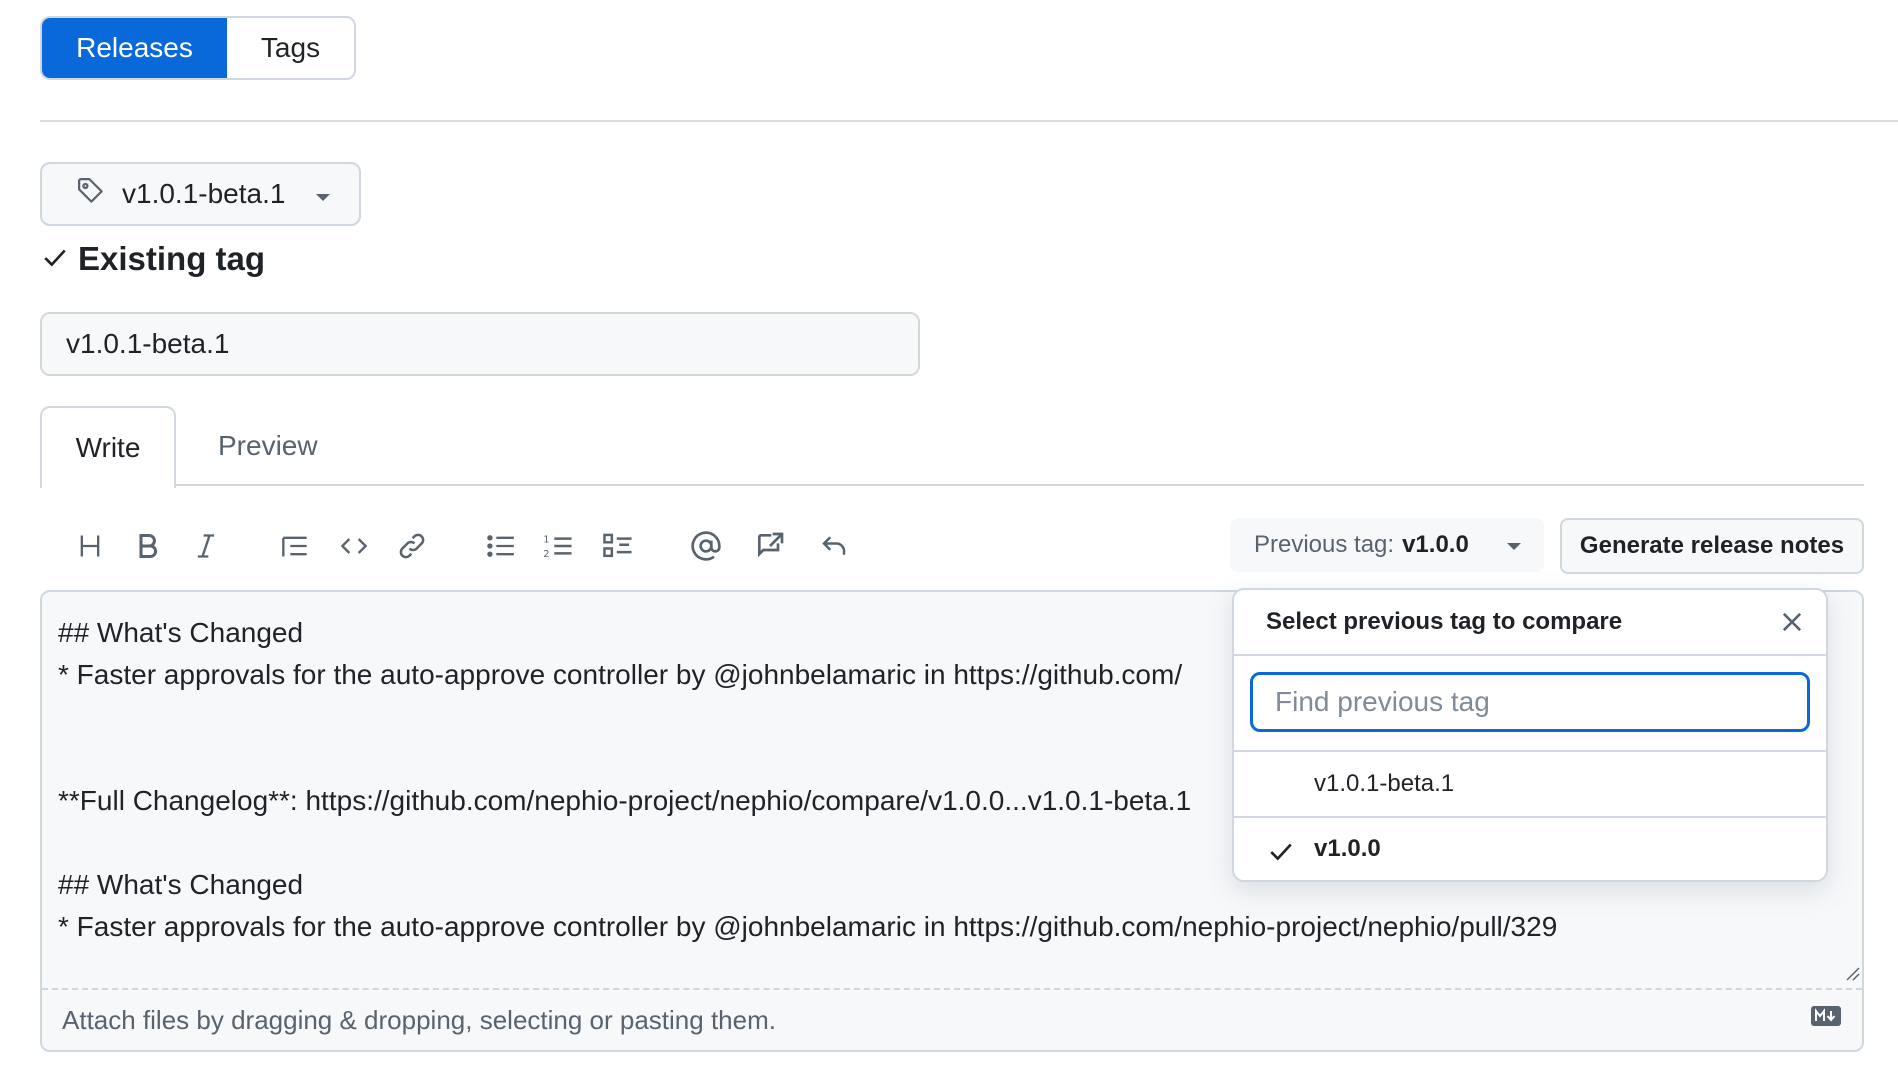 This screenshot has height=1072, width=1898. What do you see at coordinates (480, 344) in the screenshot?
I see `release-title-input: v1.0.1-beta.1` at bounding box center [480, 344].